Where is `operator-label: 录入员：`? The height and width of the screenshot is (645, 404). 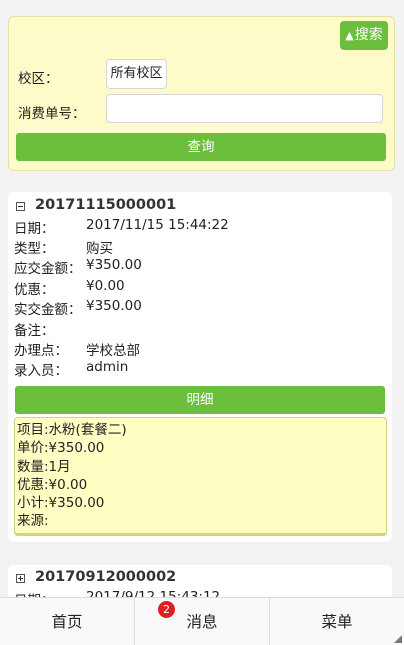
operator-label: 录入员： is located at coordinates (41, 371).